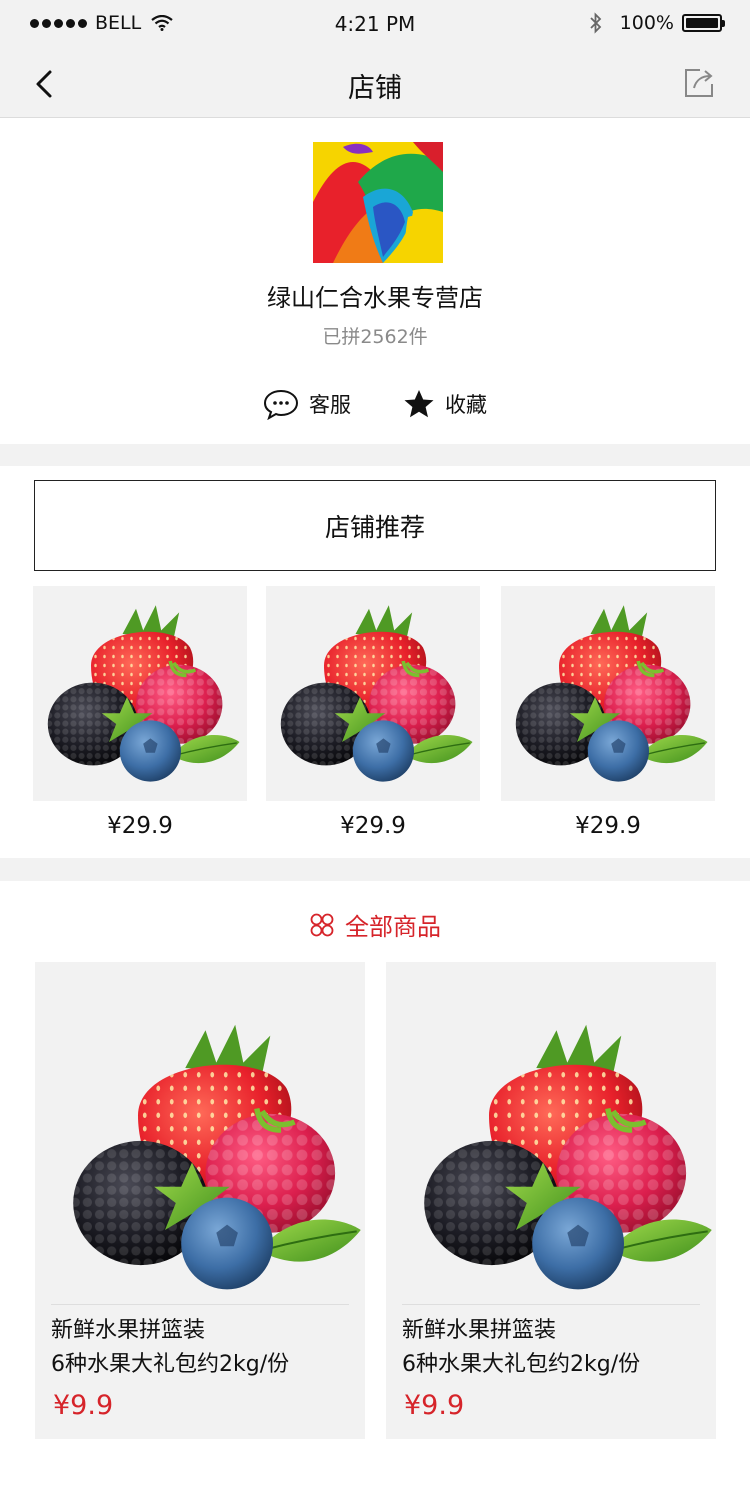  I want to click on all-products-header: 全部商品, so click(375, 924).